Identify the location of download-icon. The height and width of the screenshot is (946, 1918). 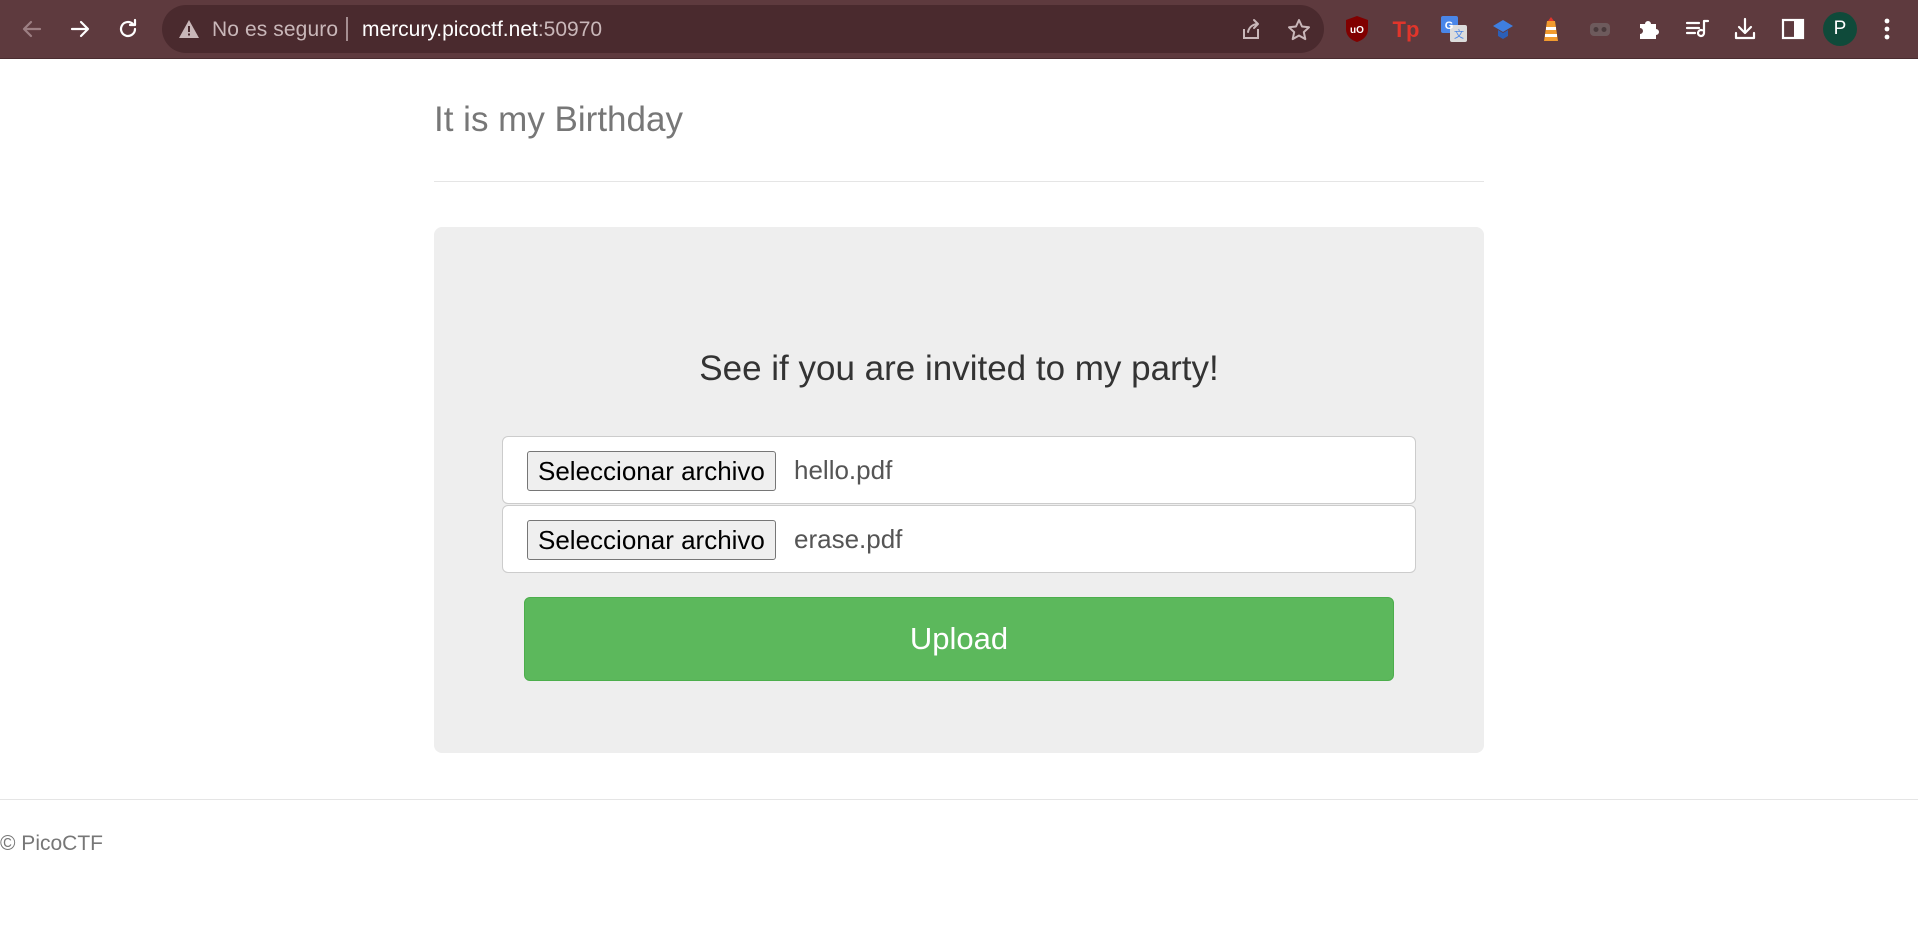
(1745, 28).